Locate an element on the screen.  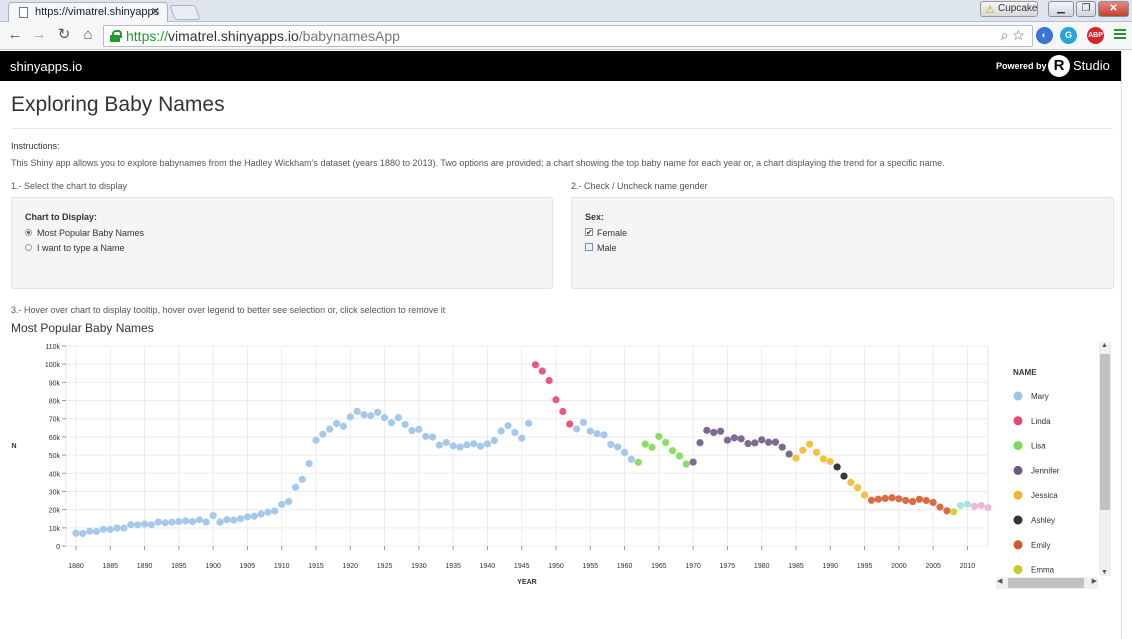
legend-item-label: Jennifer is located at coordinates (1045, 470).